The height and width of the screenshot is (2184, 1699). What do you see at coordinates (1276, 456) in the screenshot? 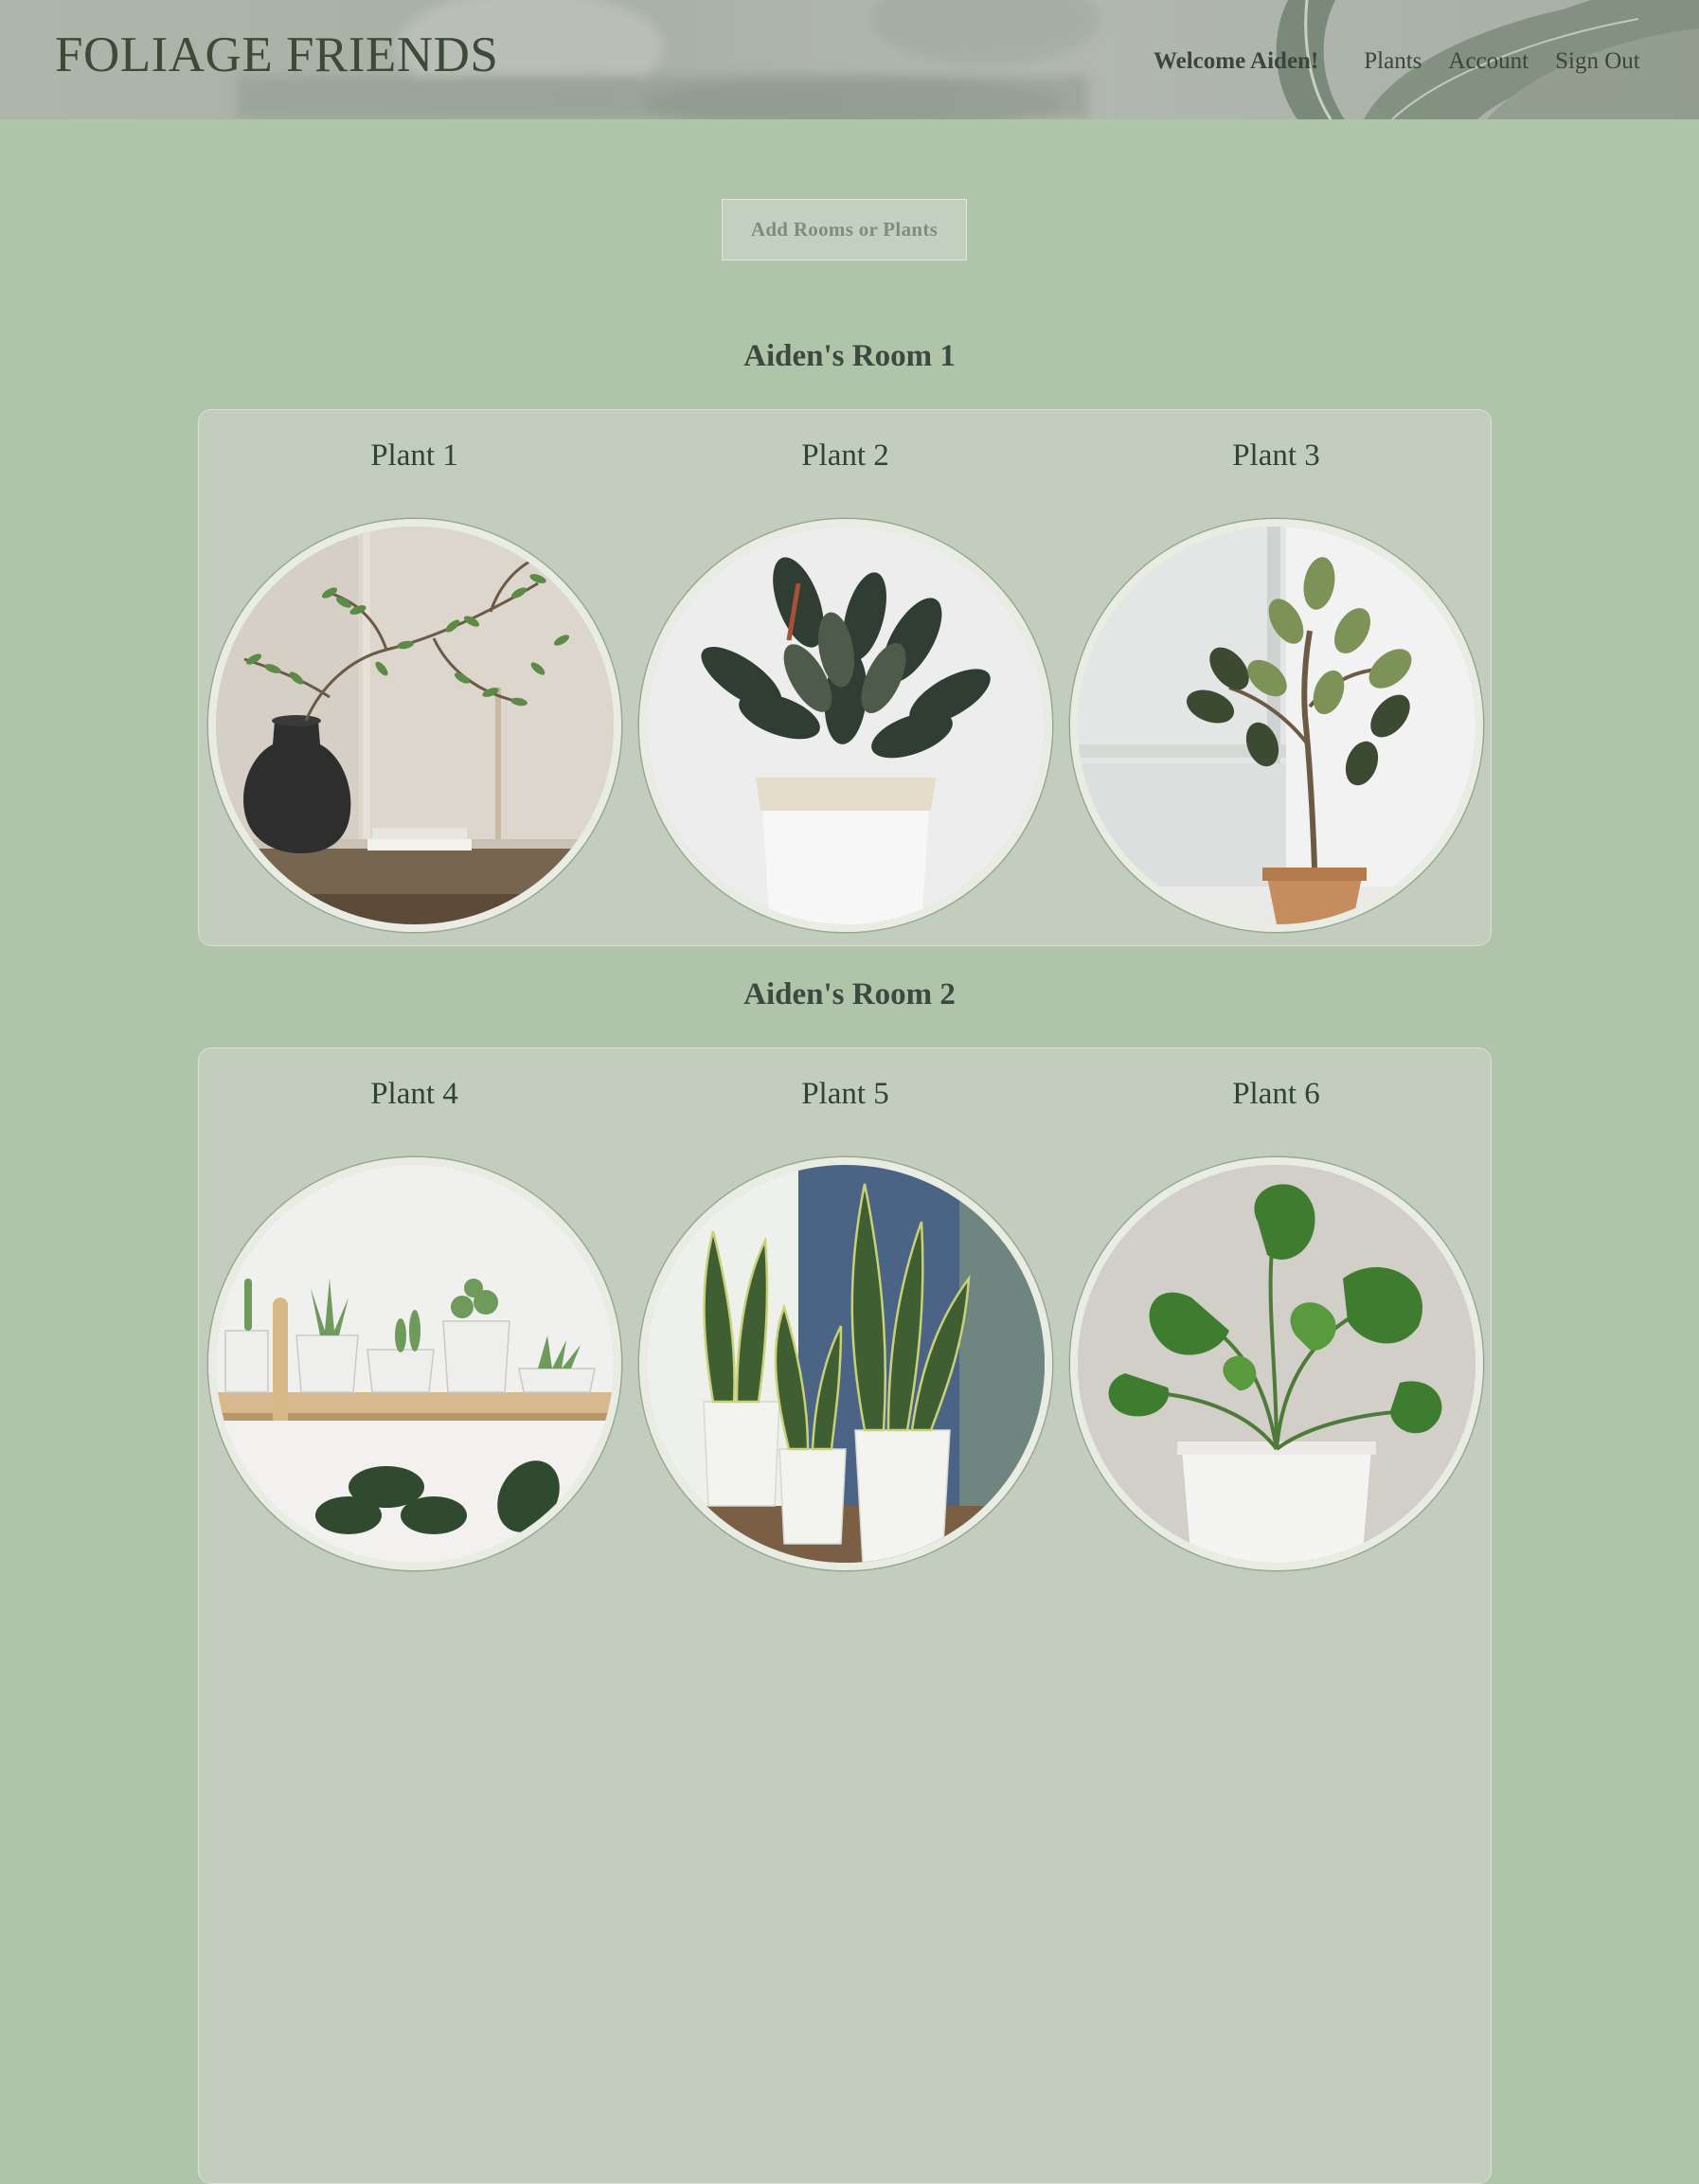
I see `plant-name: Plant 3` at bounding box center [1276, 456].